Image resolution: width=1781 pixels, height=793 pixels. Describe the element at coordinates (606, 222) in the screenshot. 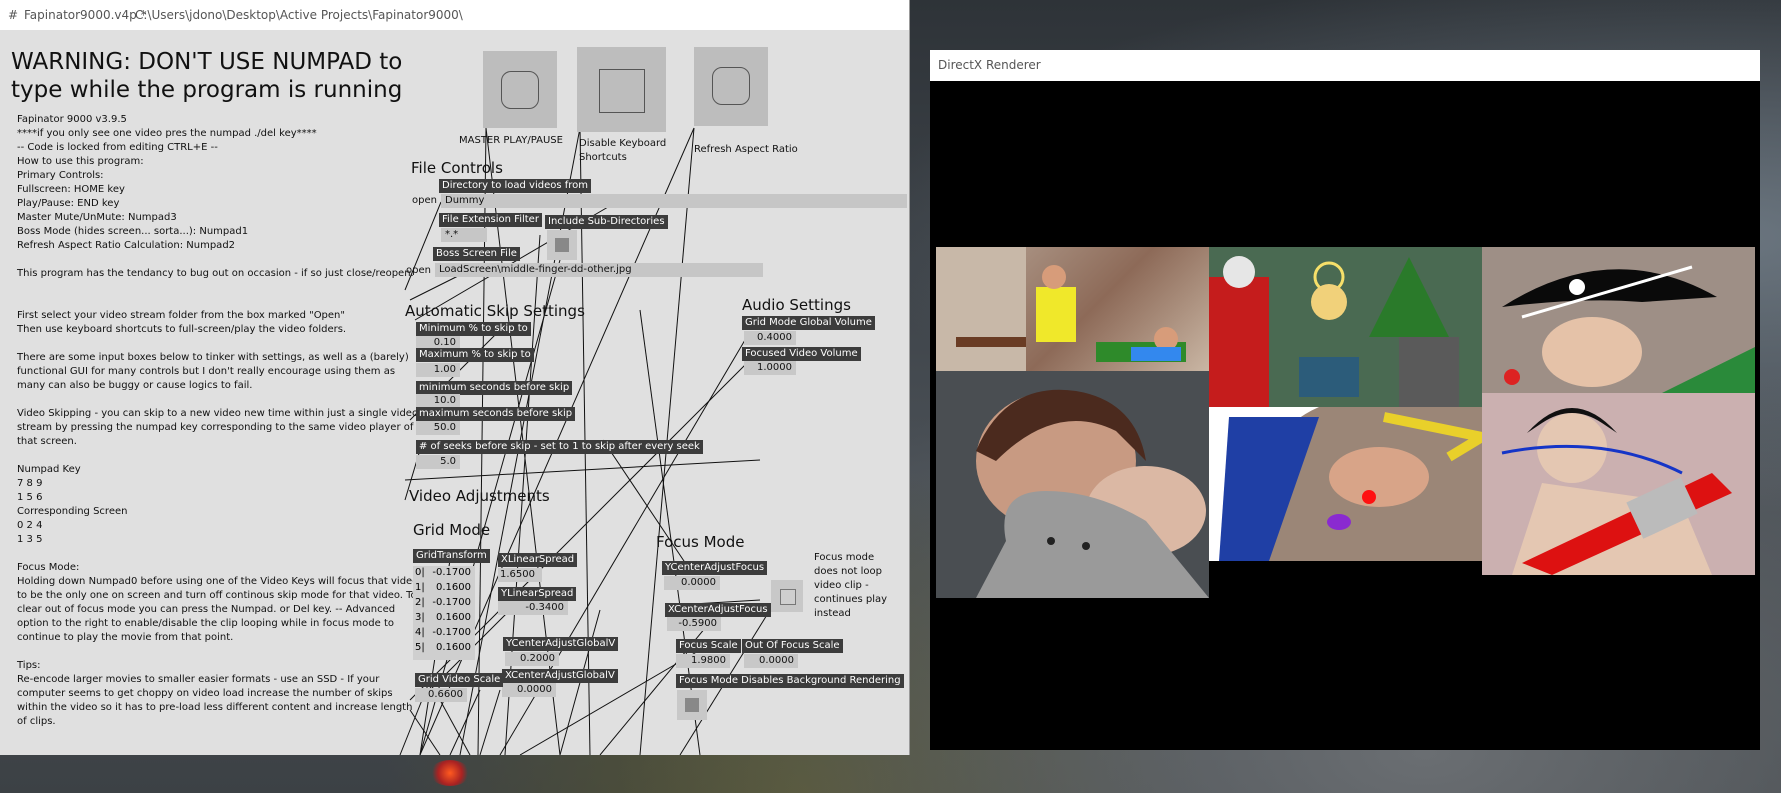

I see `subdir-label: Include Sub-Directories` at that location.